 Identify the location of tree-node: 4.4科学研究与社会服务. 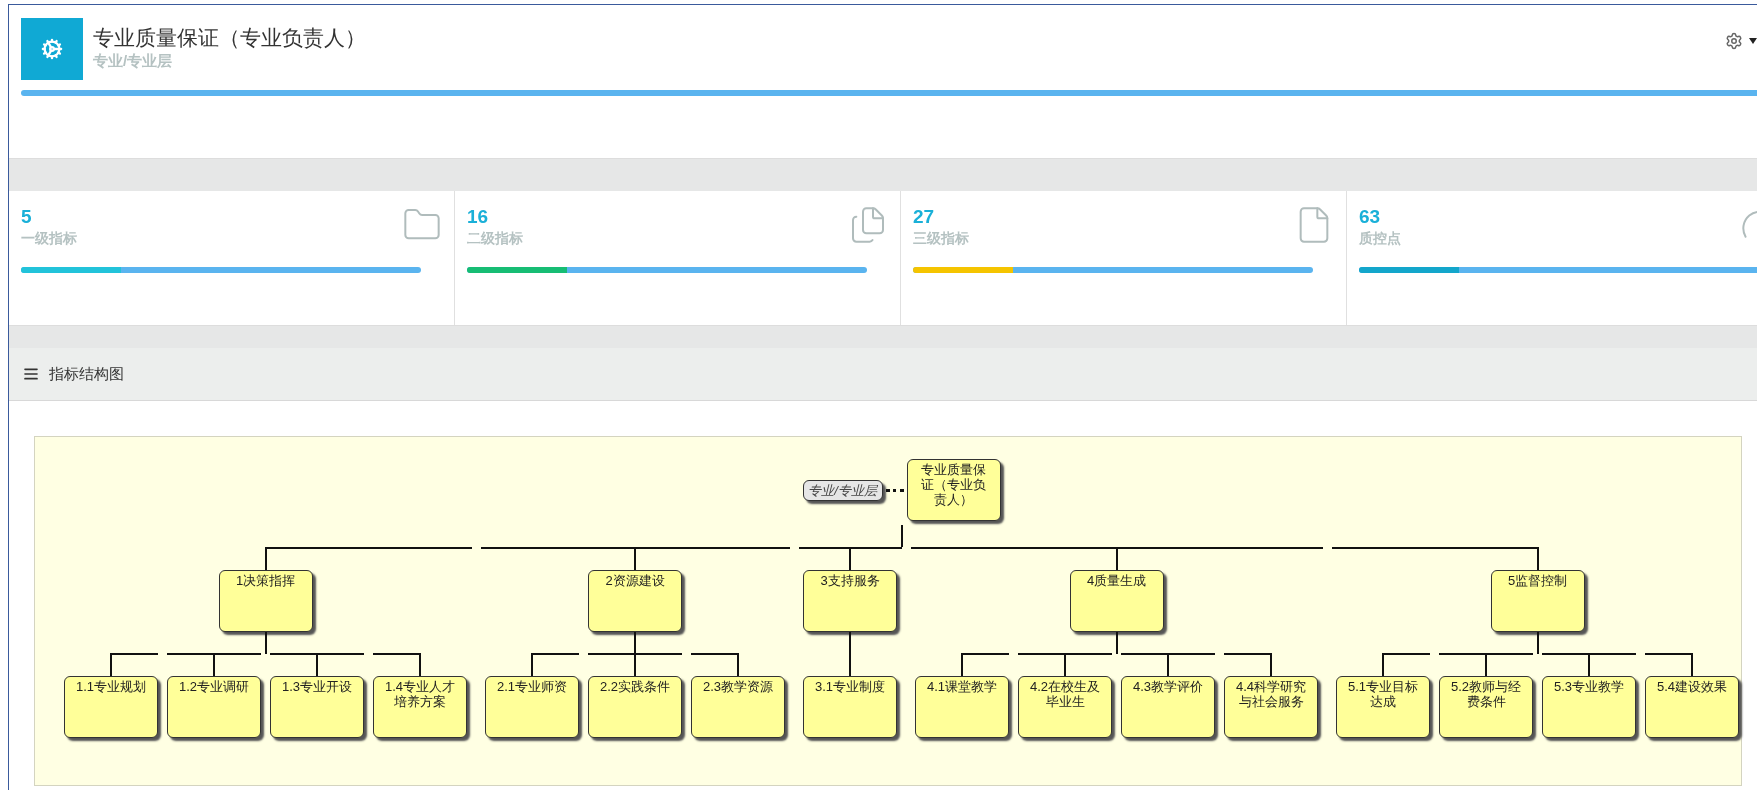
(1271, 707).